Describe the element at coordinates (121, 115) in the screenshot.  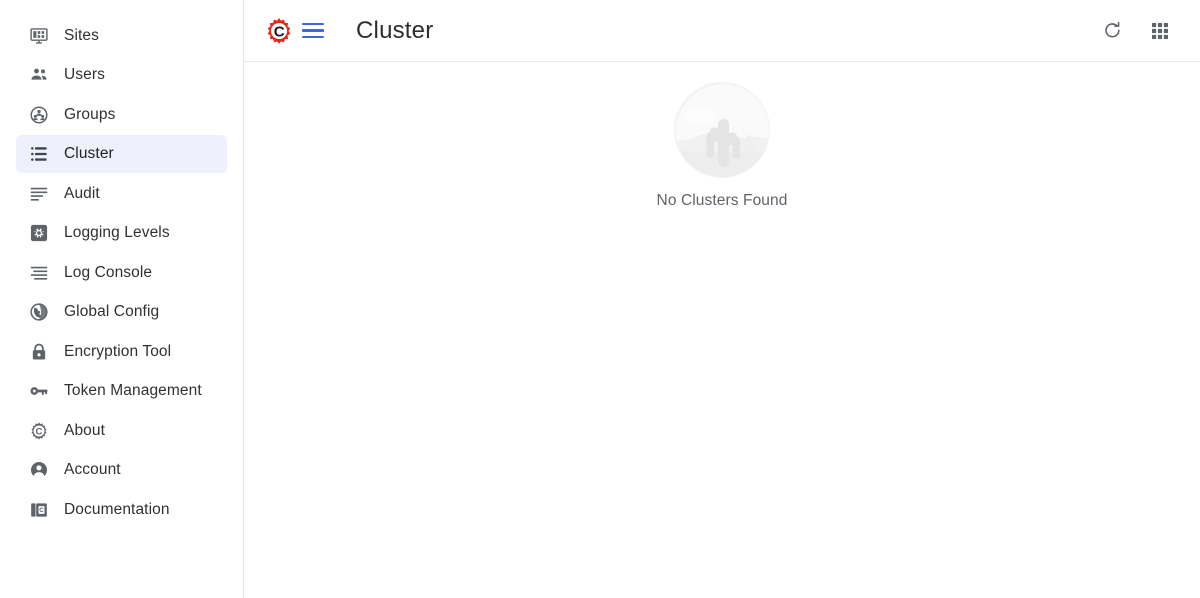
I see `sidebar-item-groups: Groups` at that location.